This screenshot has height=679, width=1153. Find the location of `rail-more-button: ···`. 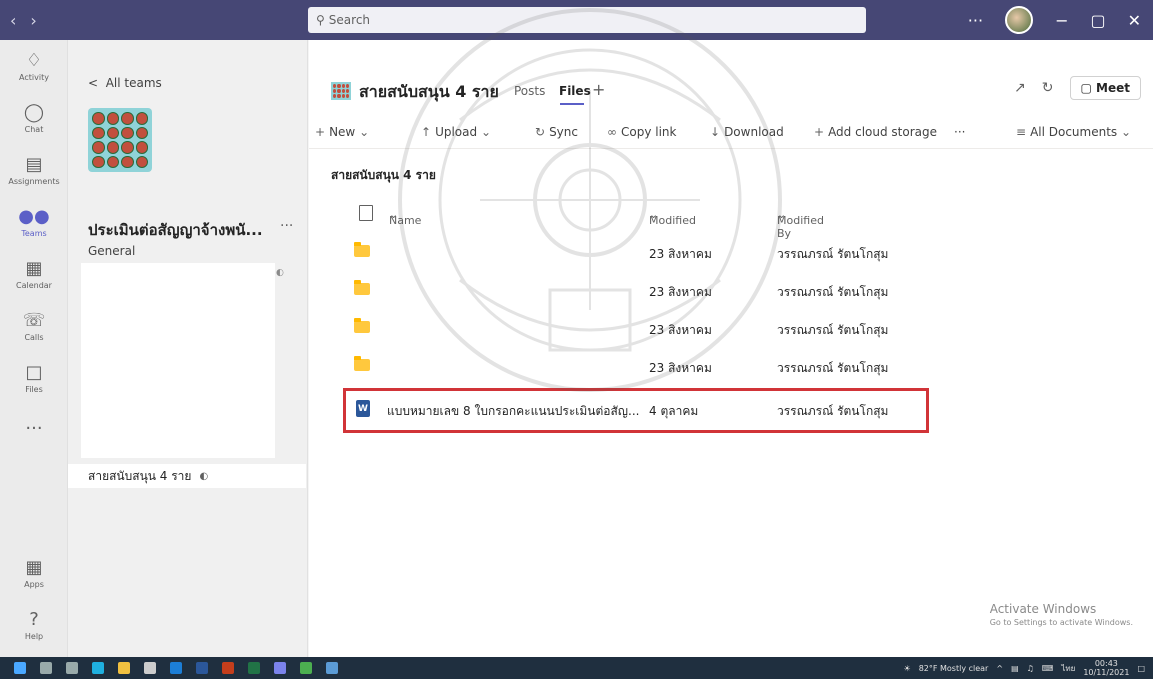

rail-more-button: ··· is located at coordinates (34, 430).